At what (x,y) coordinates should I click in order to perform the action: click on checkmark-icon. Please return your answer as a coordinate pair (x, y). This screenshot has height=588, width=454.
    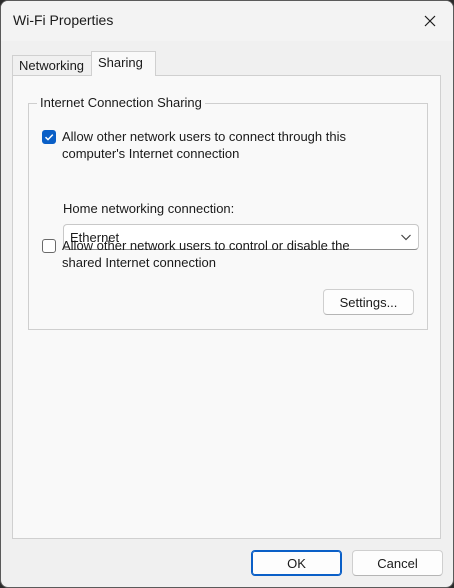
    Looking at the image, I should click on (49, 137).